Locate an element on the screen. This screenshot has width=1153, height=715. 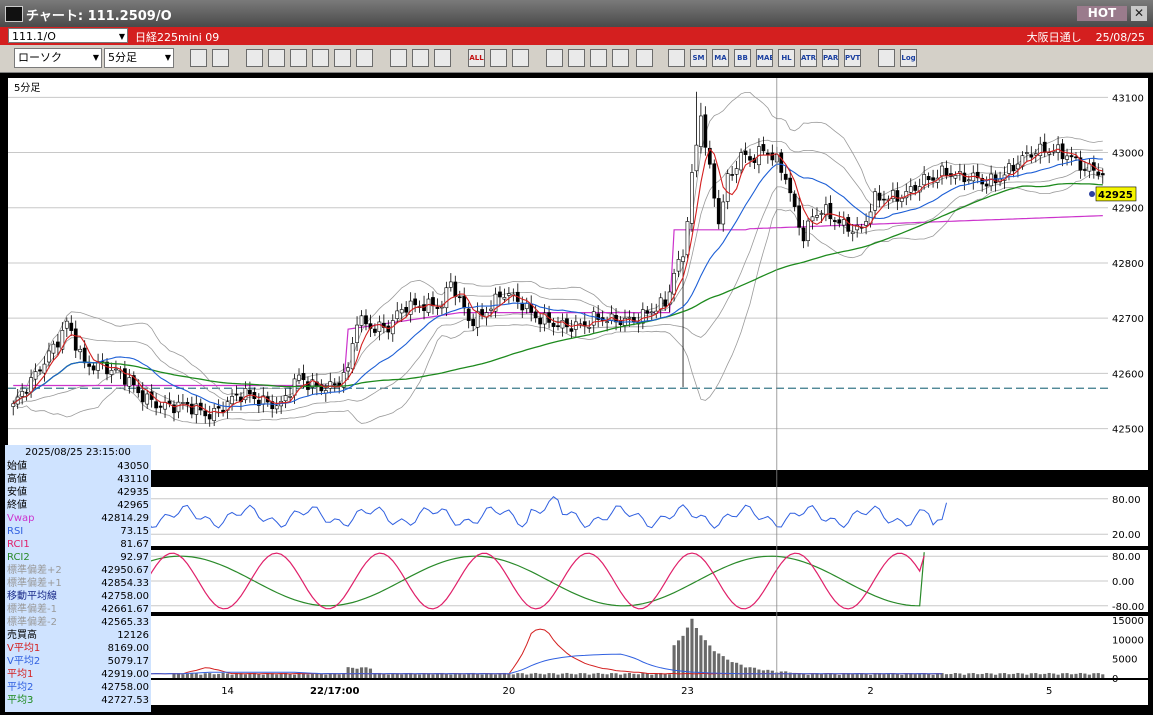
info-value: 42661.67 is located at coordinates (125, 609).